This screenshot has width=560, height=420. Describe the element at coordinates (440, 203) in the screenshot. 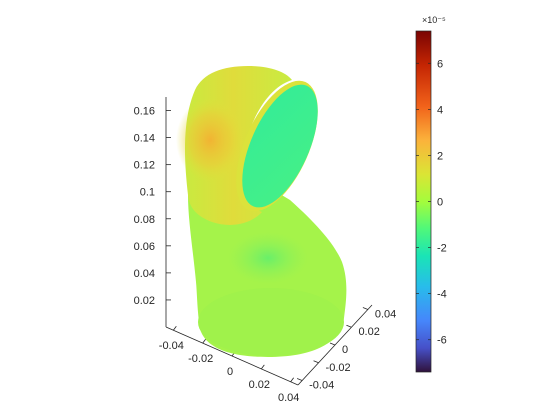

I see `colorbar-tick-label: 0` at that location.